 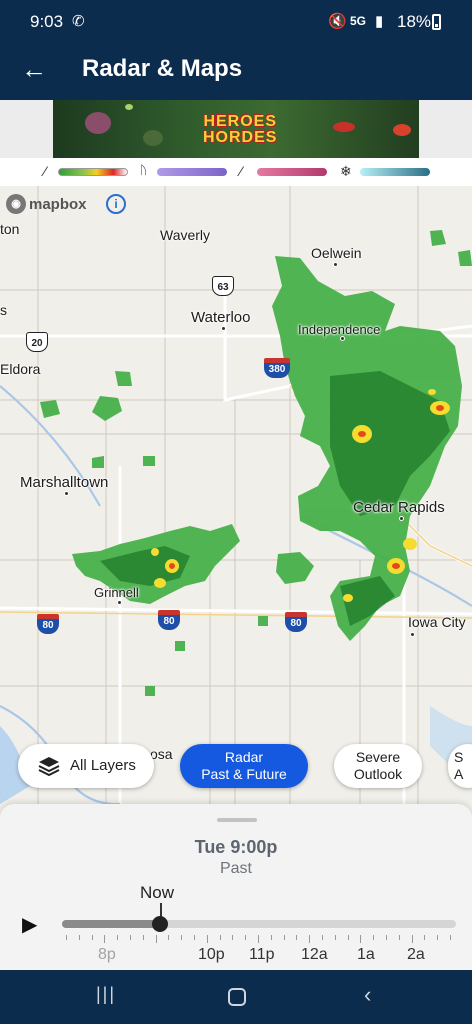 What do you see at coordinates (103, 765) in the screenshot?
I see `all-layers-label: All Layers` at bounding box center [103, 765].